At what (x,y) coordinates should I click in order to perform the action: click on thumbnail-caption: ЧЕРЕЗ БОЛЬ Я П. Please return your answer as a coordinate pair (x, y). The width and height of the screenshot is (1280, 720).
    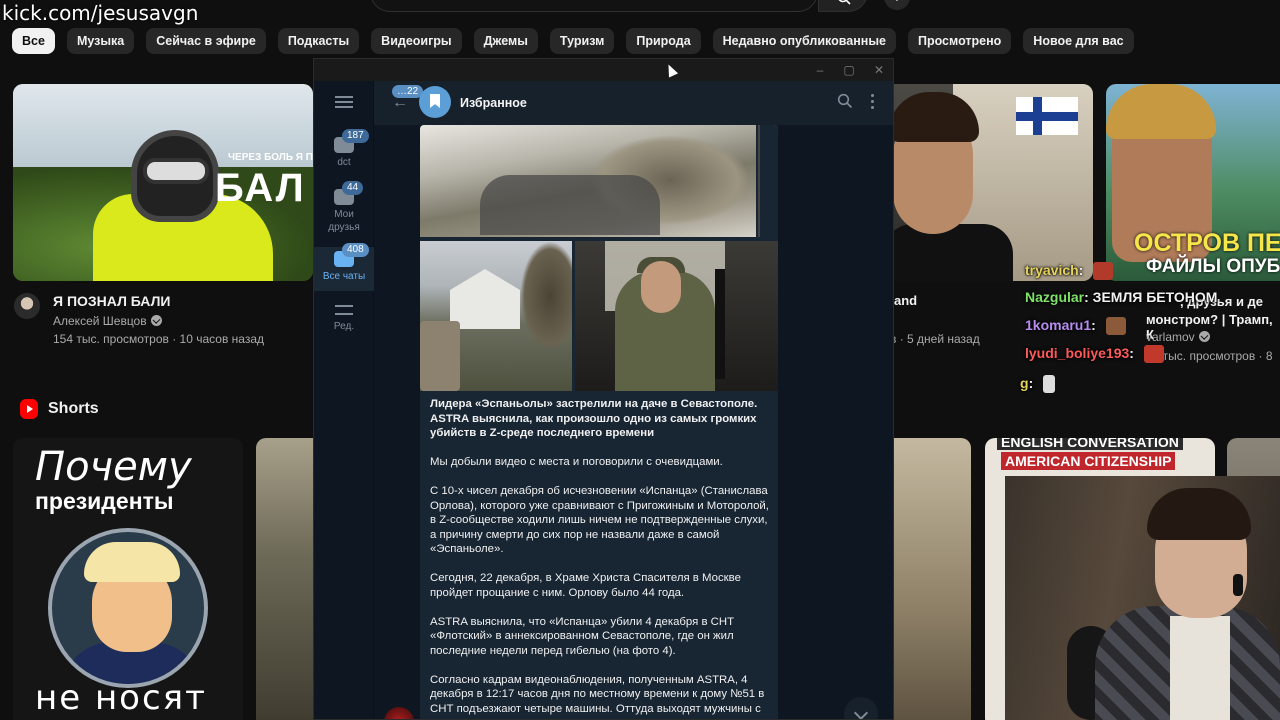
    Looking at the image, I should click on (270, 157).